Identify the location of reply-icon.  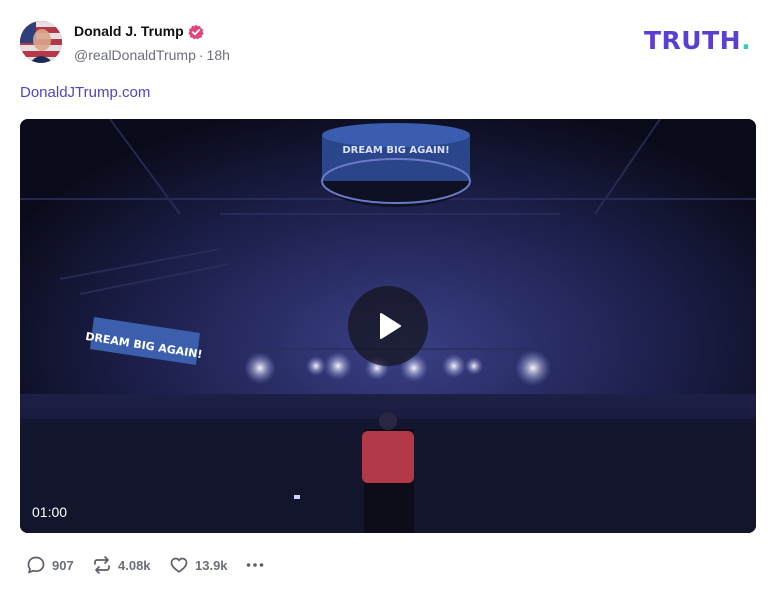
(36, 565).